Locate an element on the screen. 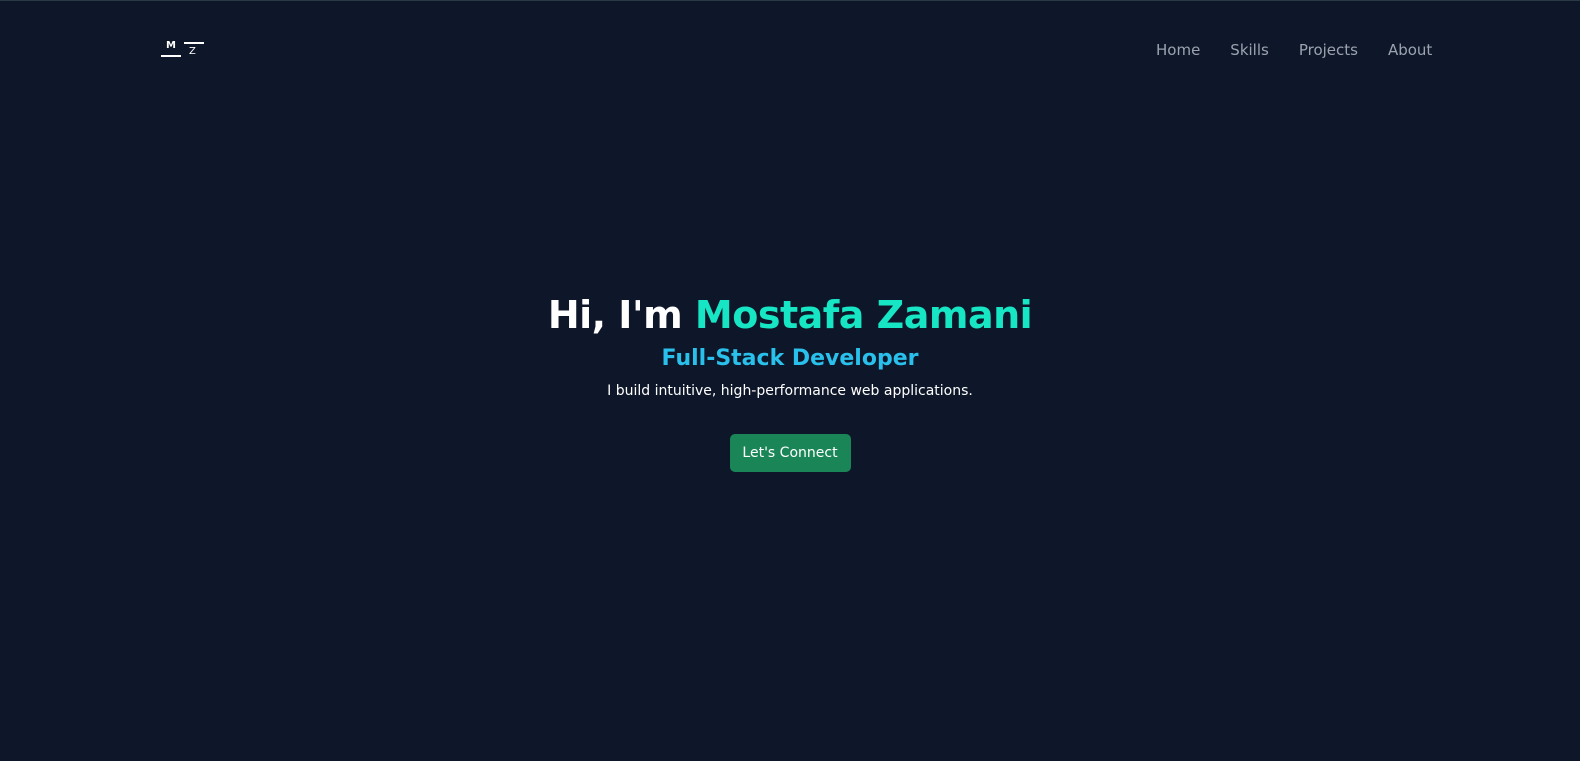 Image resolution: width=1580 pixels, height=761 pixels. navbar: M Z Home Skills Projects About is located at coordinates (790, 50).